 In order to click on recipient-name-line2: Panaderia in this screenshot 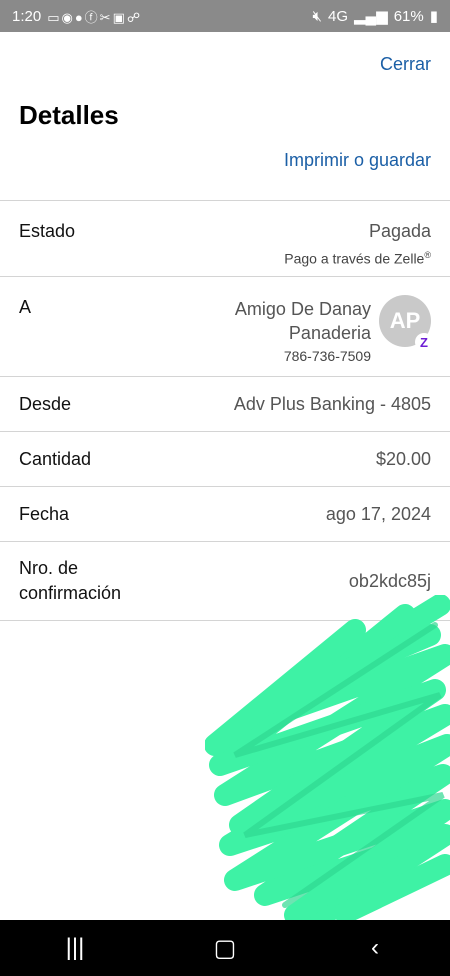, I will do `click(329, 333)`.